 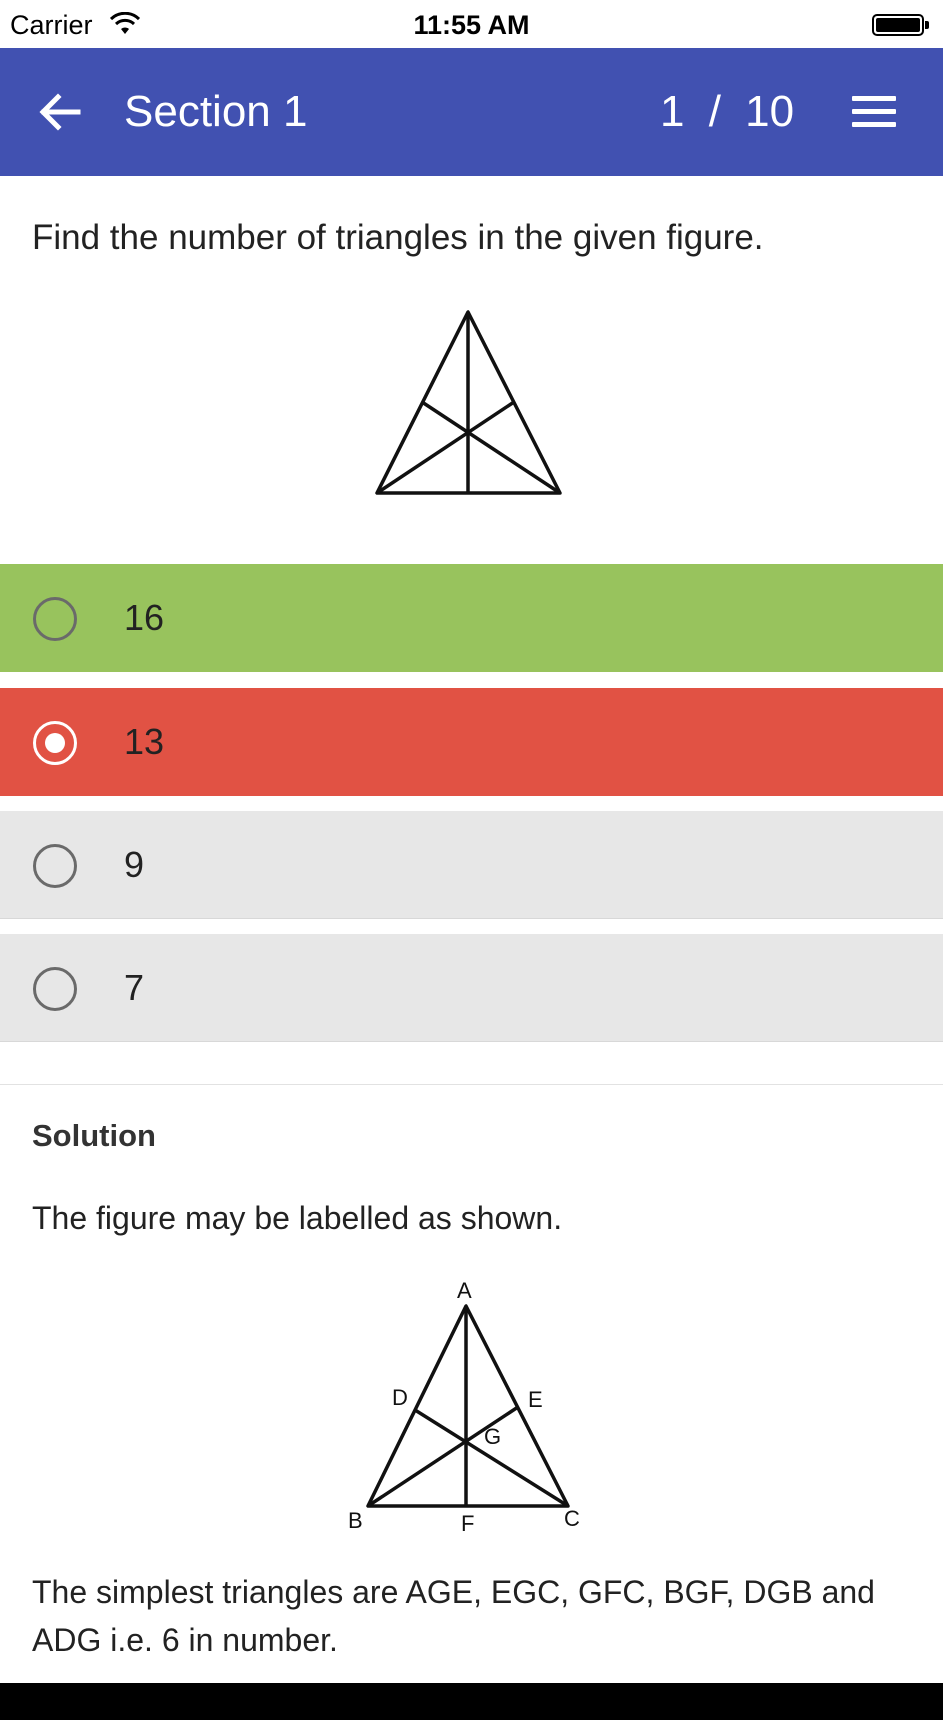 What do you see at coordinates (144, 741) in the screenshot?
I see `option-label: 13` at bounding box center [144, 741].